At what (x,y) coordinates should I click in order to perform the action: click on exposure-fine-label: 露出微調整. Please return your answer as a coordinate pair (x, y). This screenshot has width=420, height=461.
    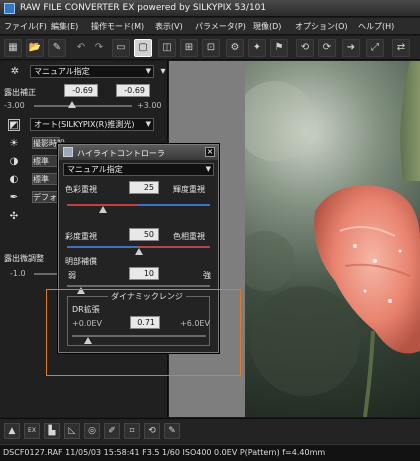
    Looking at the image, I should click on (24, 258).